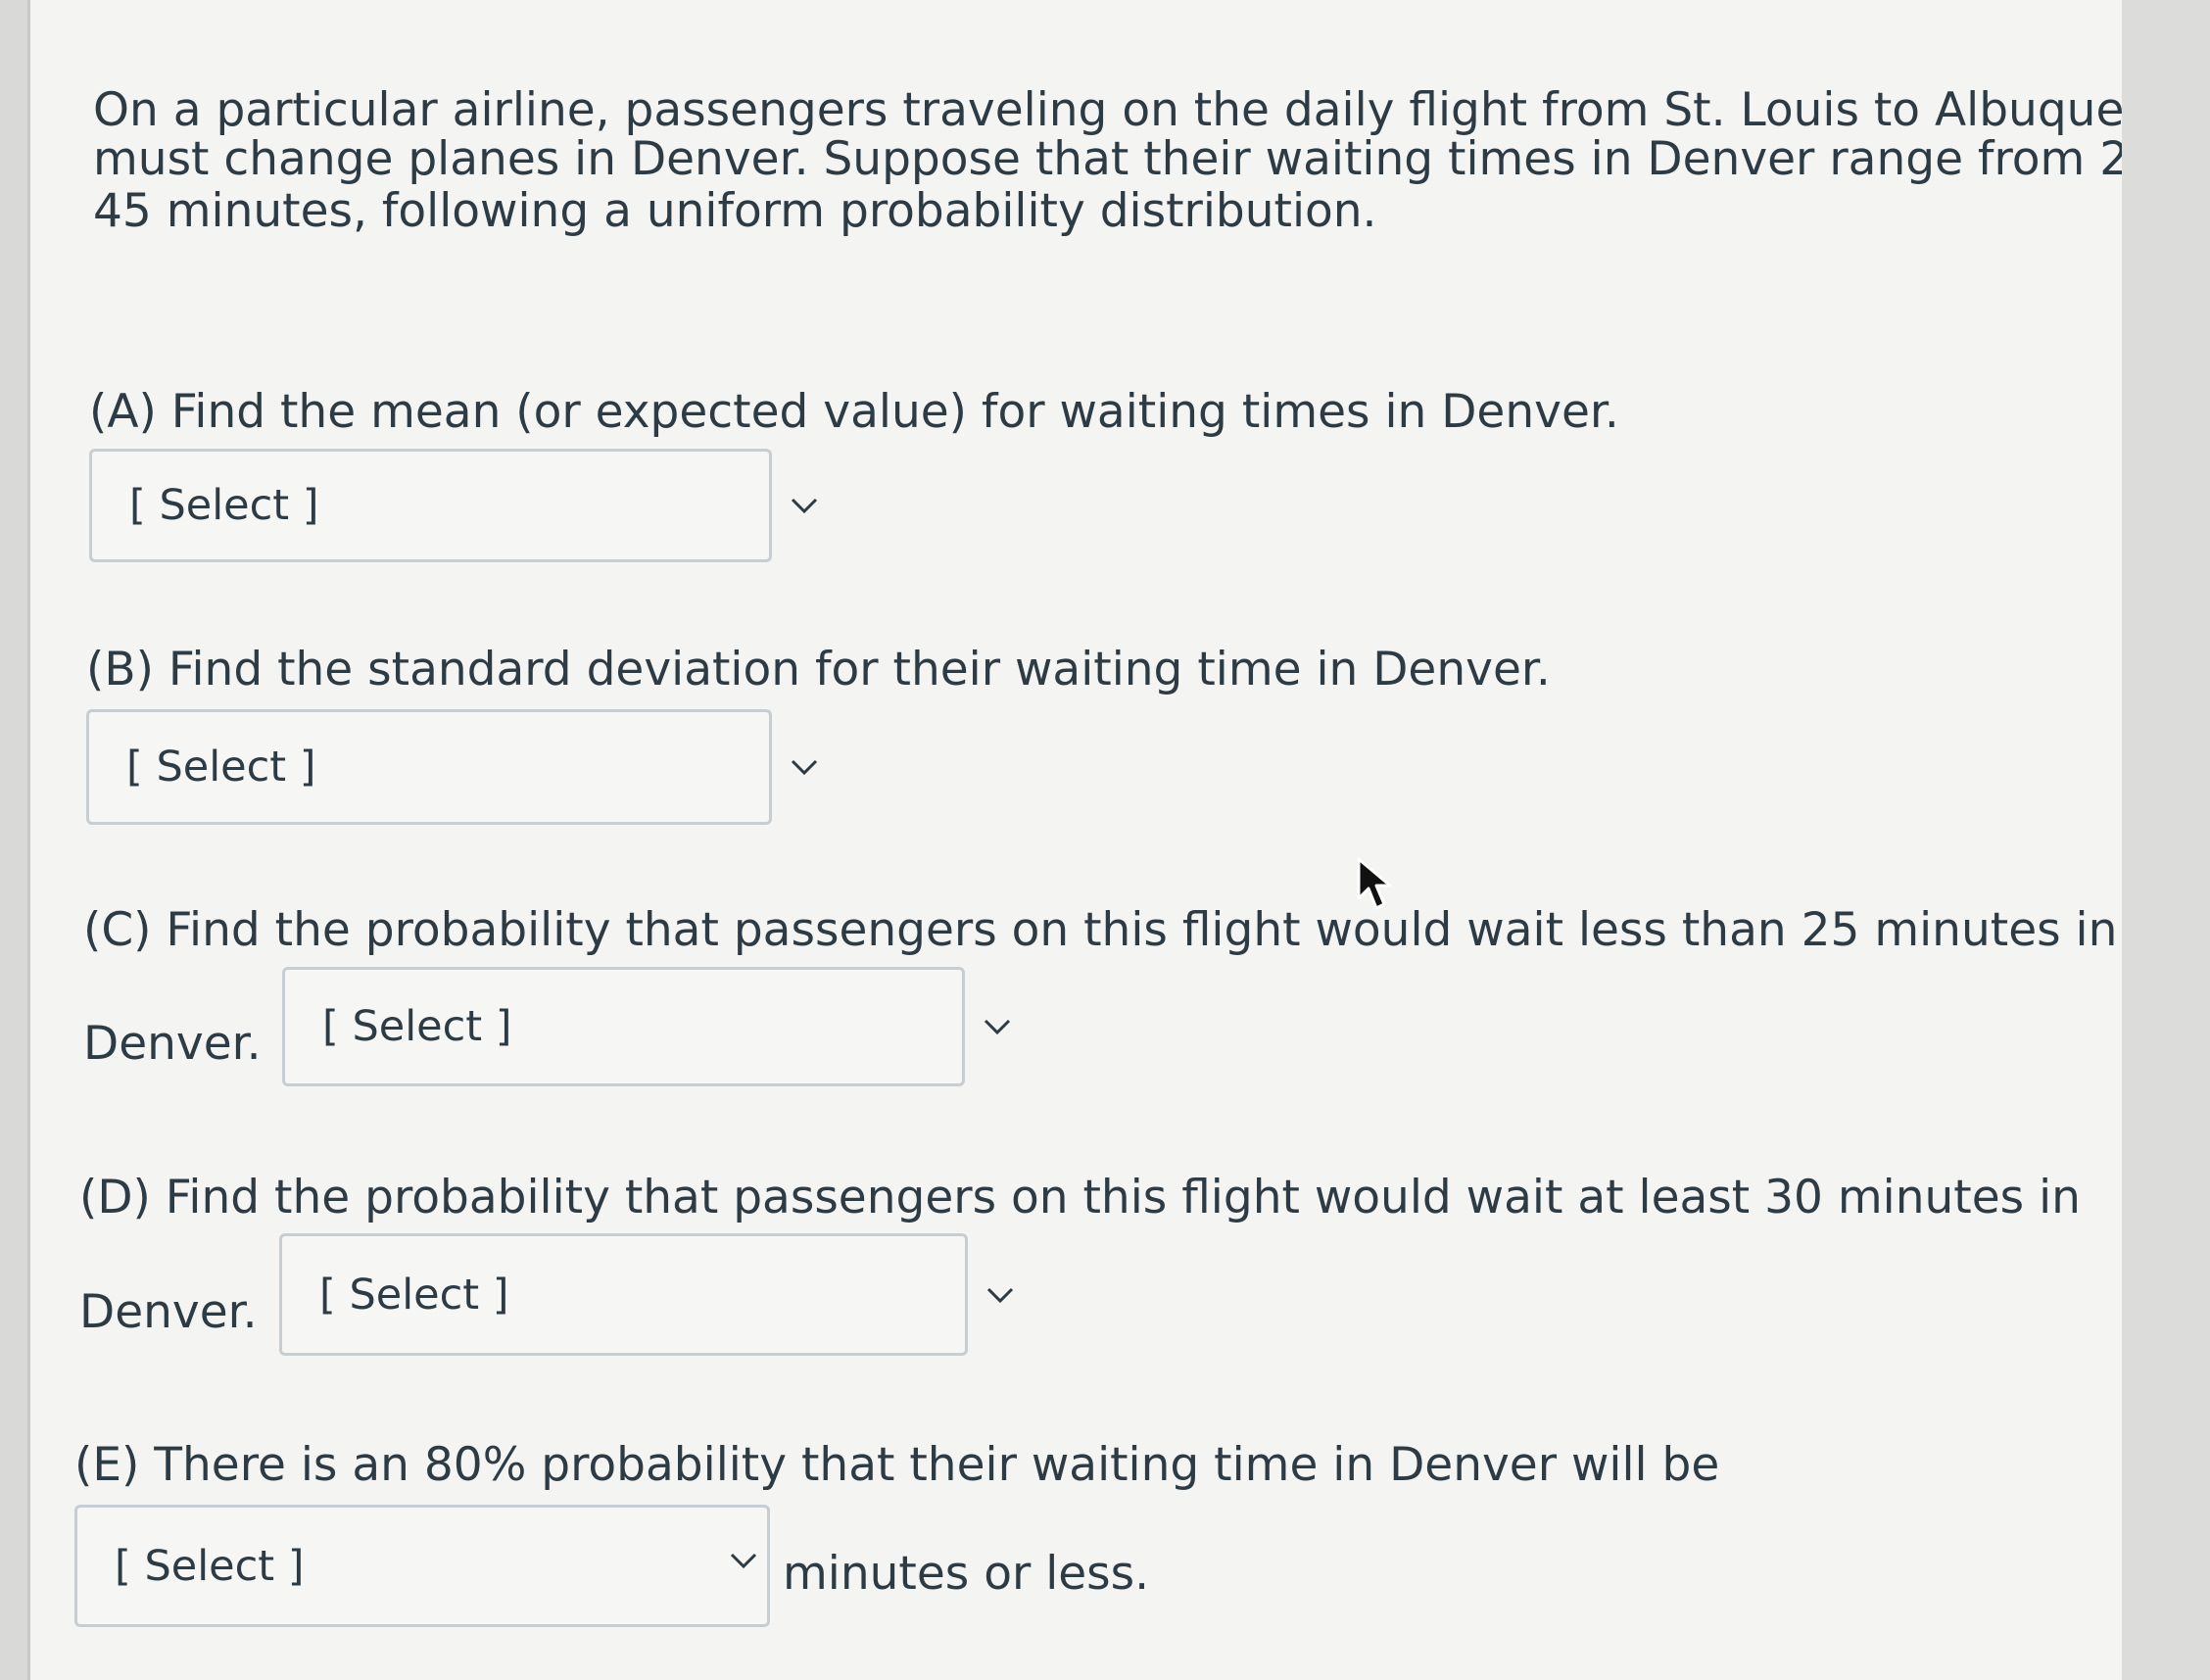 The image size is (2210, 1680). I want to click on part-e-select: [ Select ], so click(422, 1566).